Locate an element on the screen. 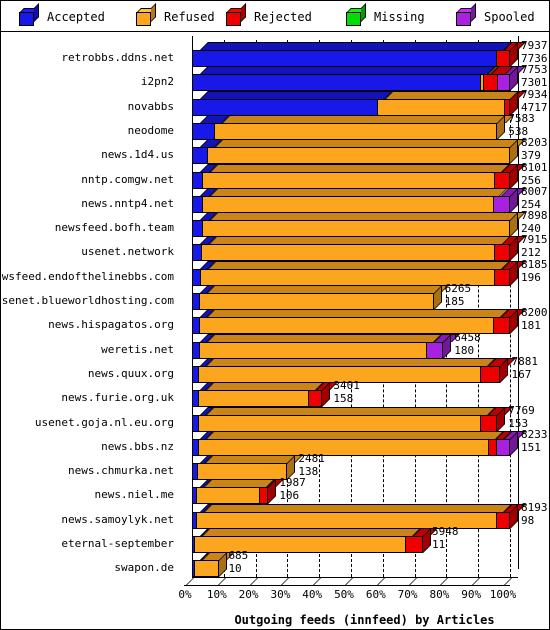 The width and height of the screenshot is (550, 630). chart-legend: Accepted Refused Rejected Missing Spooled is located at coordinates (275, 16).